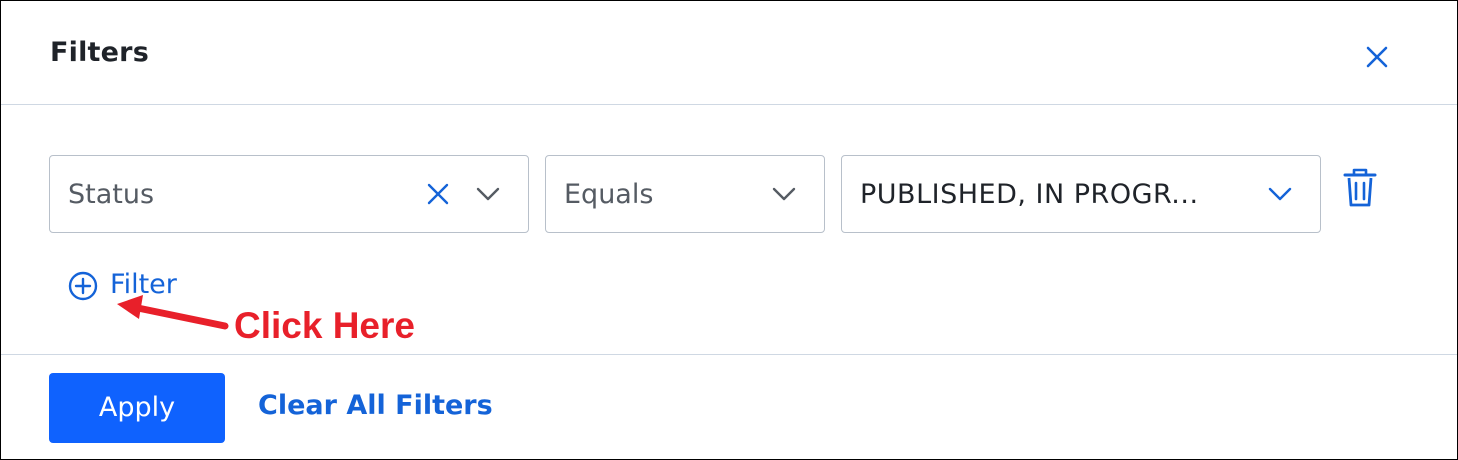 The image size is (1458, 460). I want to click on annotation-arrow, so click(173, 312).